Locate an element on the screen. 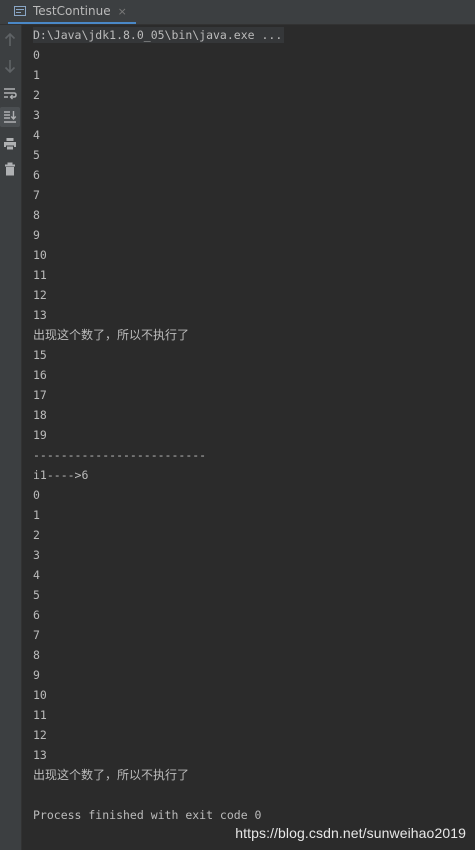 This screenshot has width=475, height=850. console-line: 16 is located at coordinates (40, 375).